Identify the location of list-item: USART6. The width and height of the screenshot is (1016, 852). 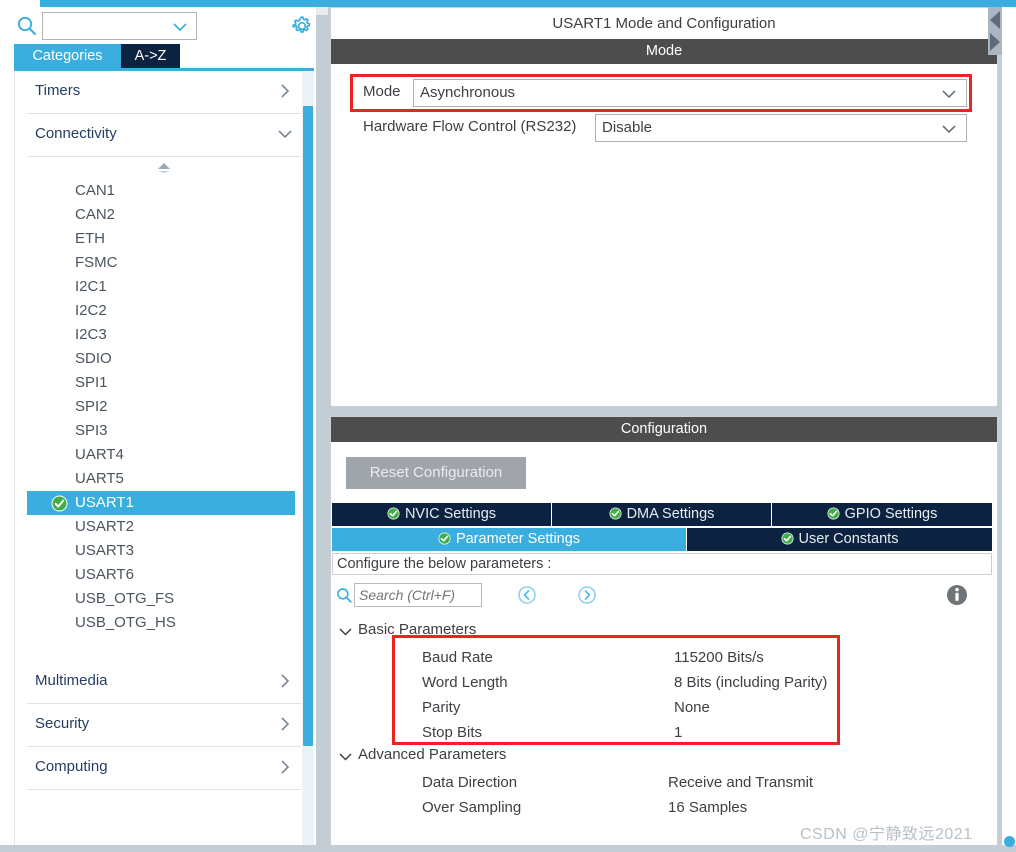
(164, 575).